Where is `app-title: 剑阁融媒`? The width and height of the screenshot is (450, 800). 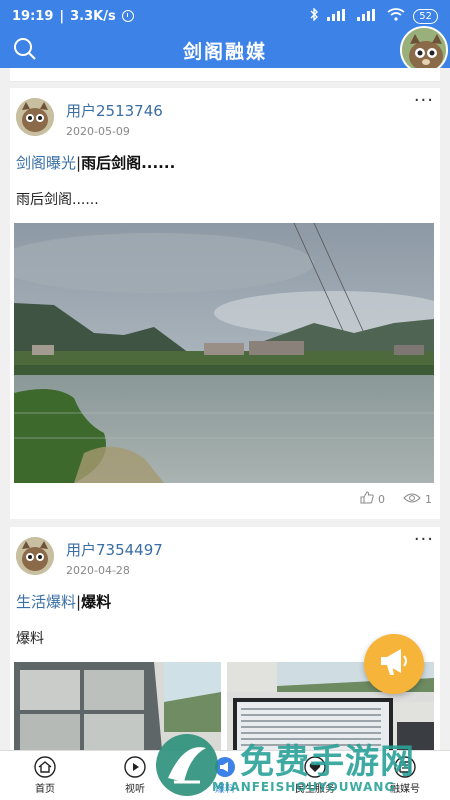
app-title: 剑阁融媒 is located at coordinates (224, 51).